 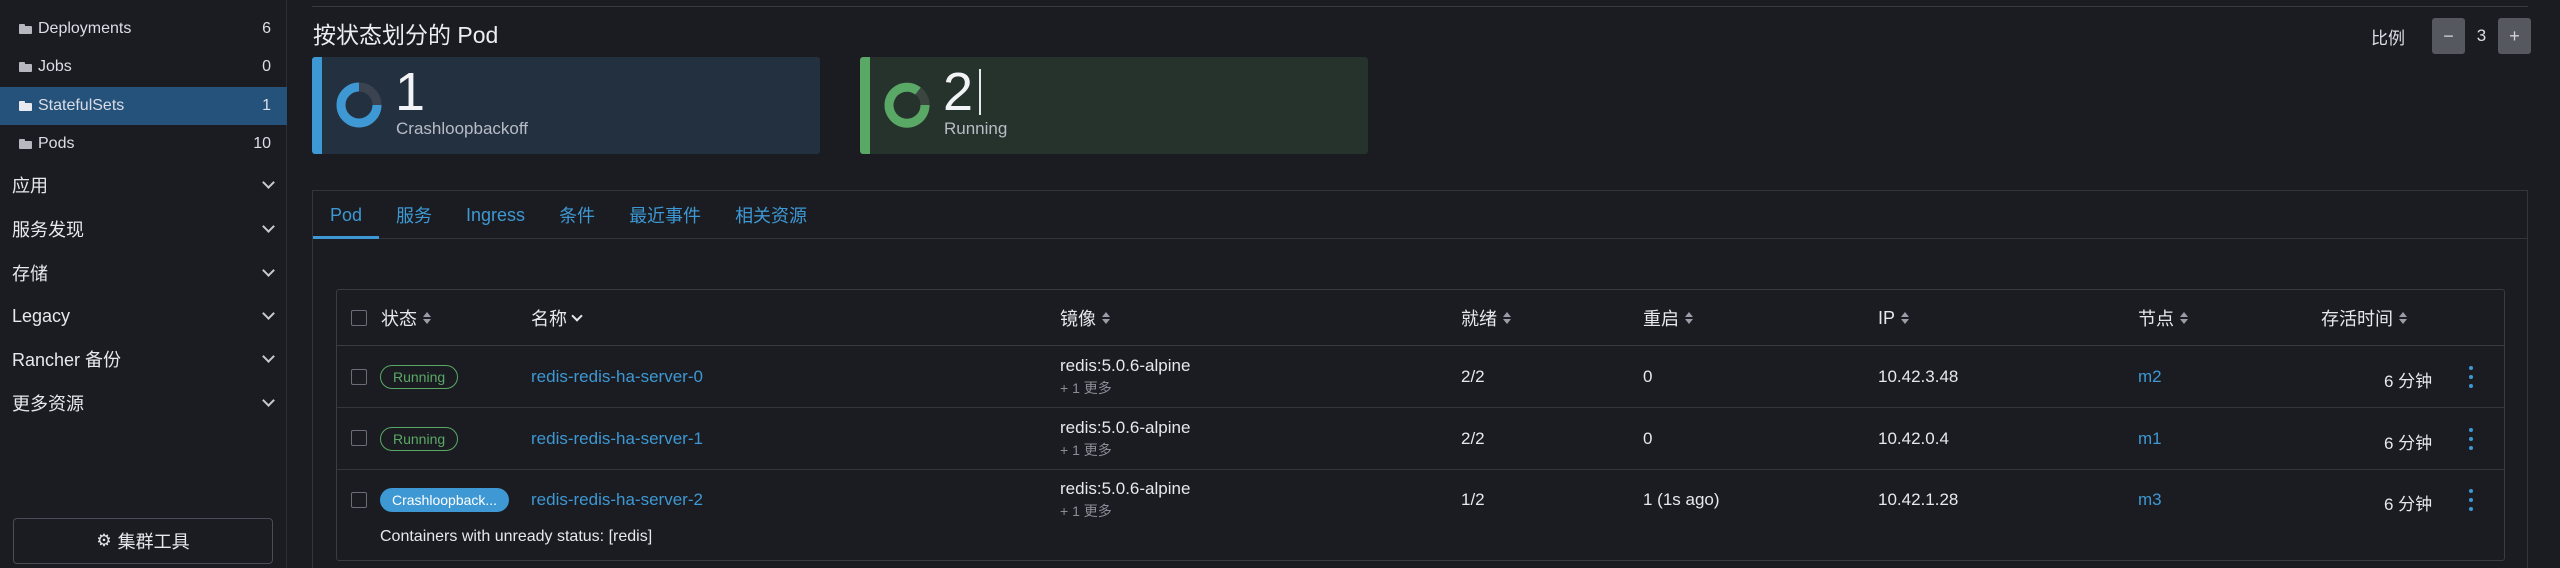 What do you see at coordinates (143, 67) in the screenshot?
I see `sidebar-item-jobs: Jobs 0` at bounding box center [143, 67].